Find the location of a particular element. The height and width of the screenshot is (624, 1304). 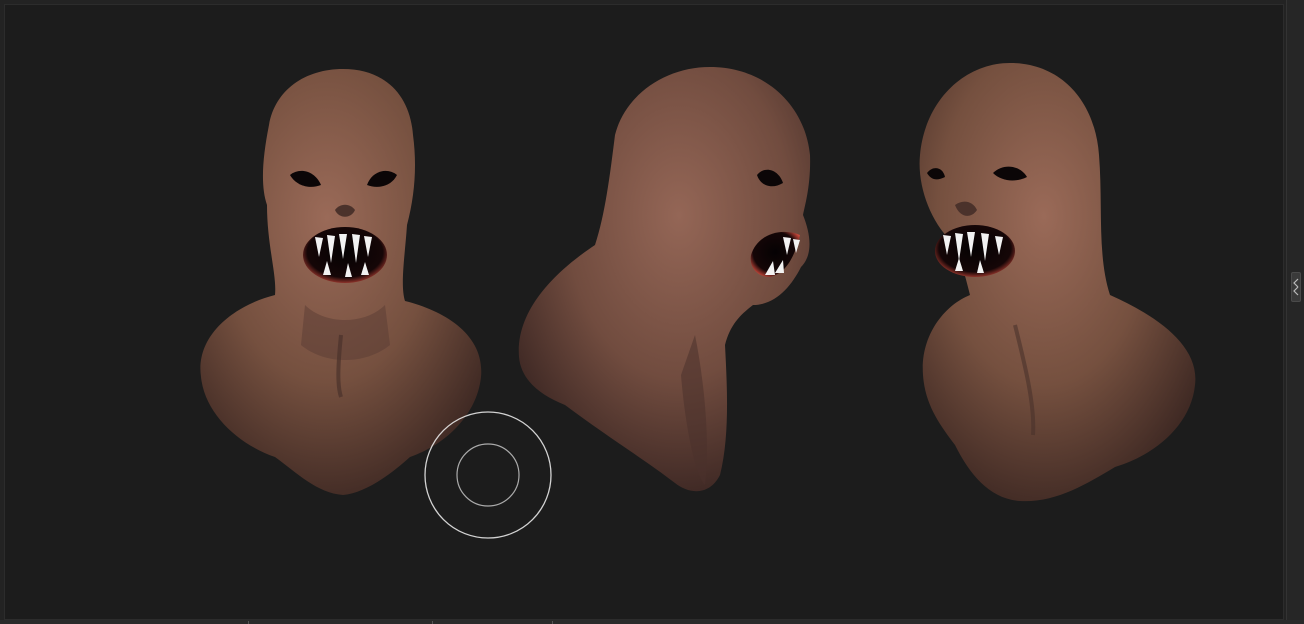

sculpt-model-three-quarter is located at coordinates (1057, 282).